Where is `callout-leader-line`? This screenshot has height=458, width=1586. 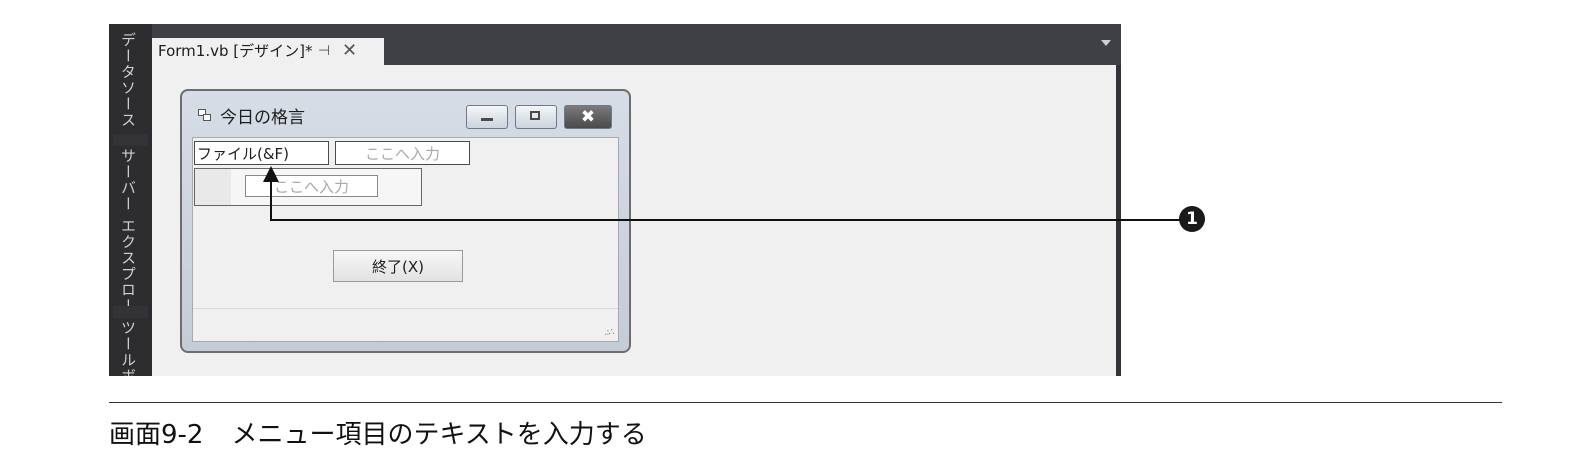
callout-leader-line is located at coordinates (721, 193).